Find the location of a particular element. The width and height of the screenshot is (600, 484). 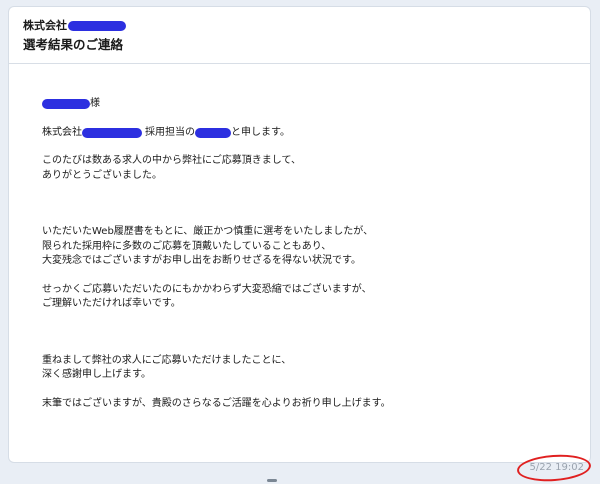

para2-line3: 大変残念ではございますがお申し出をお断りせざるを得ない状況です。 is located at coordinates (201, 260).